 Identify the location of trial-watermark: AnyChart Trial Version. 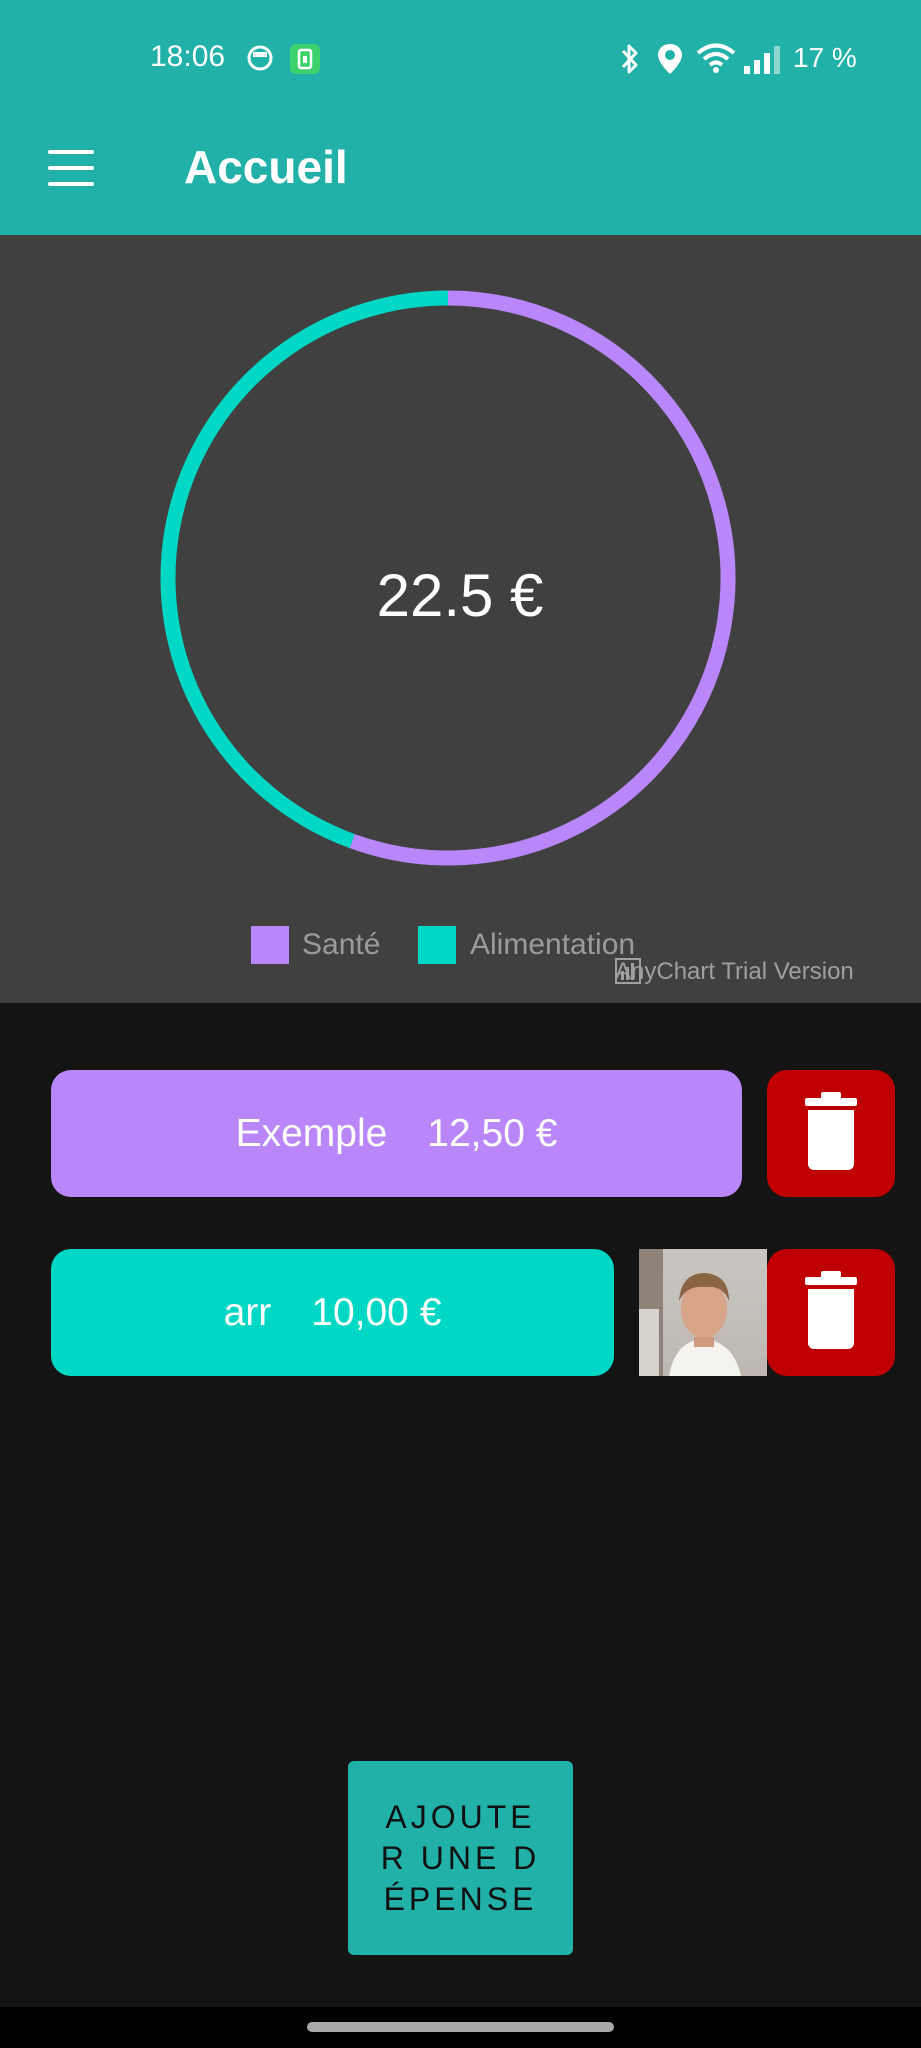
(734, 972).